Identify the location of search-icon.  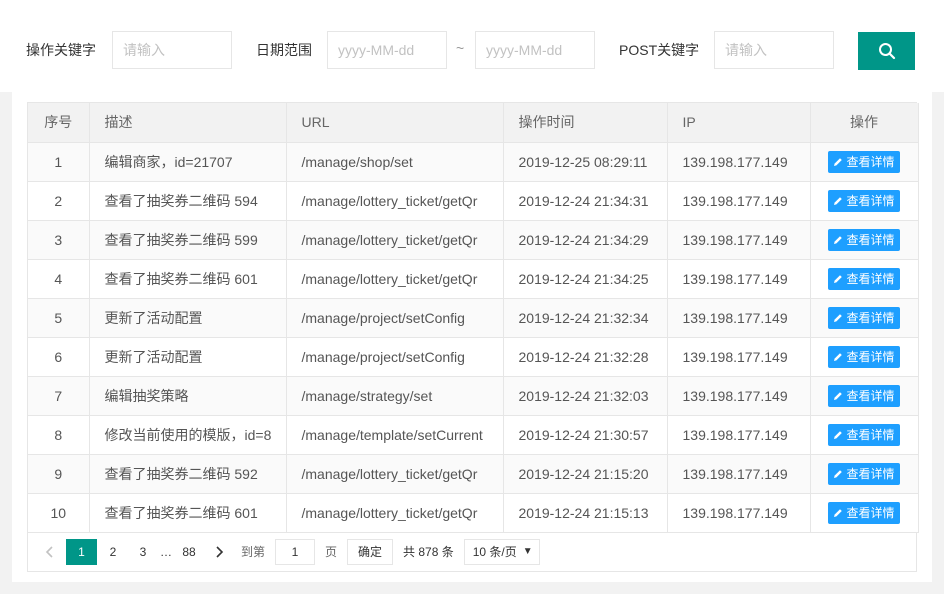
(886, 51).